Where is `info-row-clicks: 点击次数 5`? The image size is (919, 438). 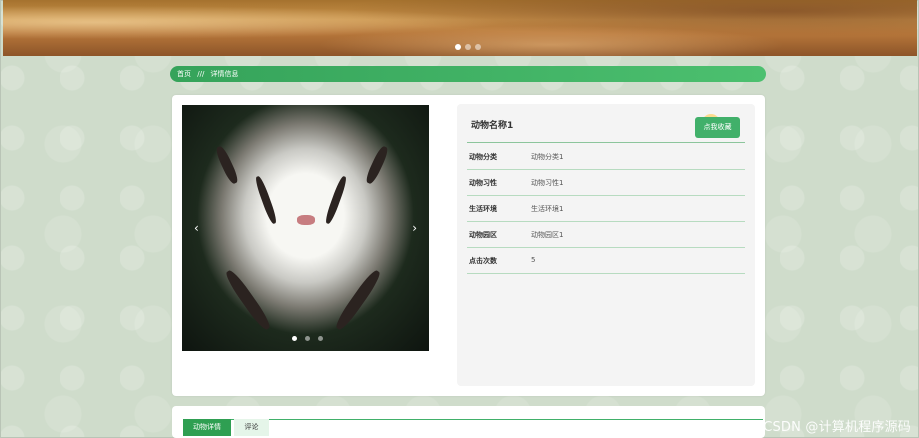
info-row-clicks: 点击次数 5 is located at coordinates (606, 260).